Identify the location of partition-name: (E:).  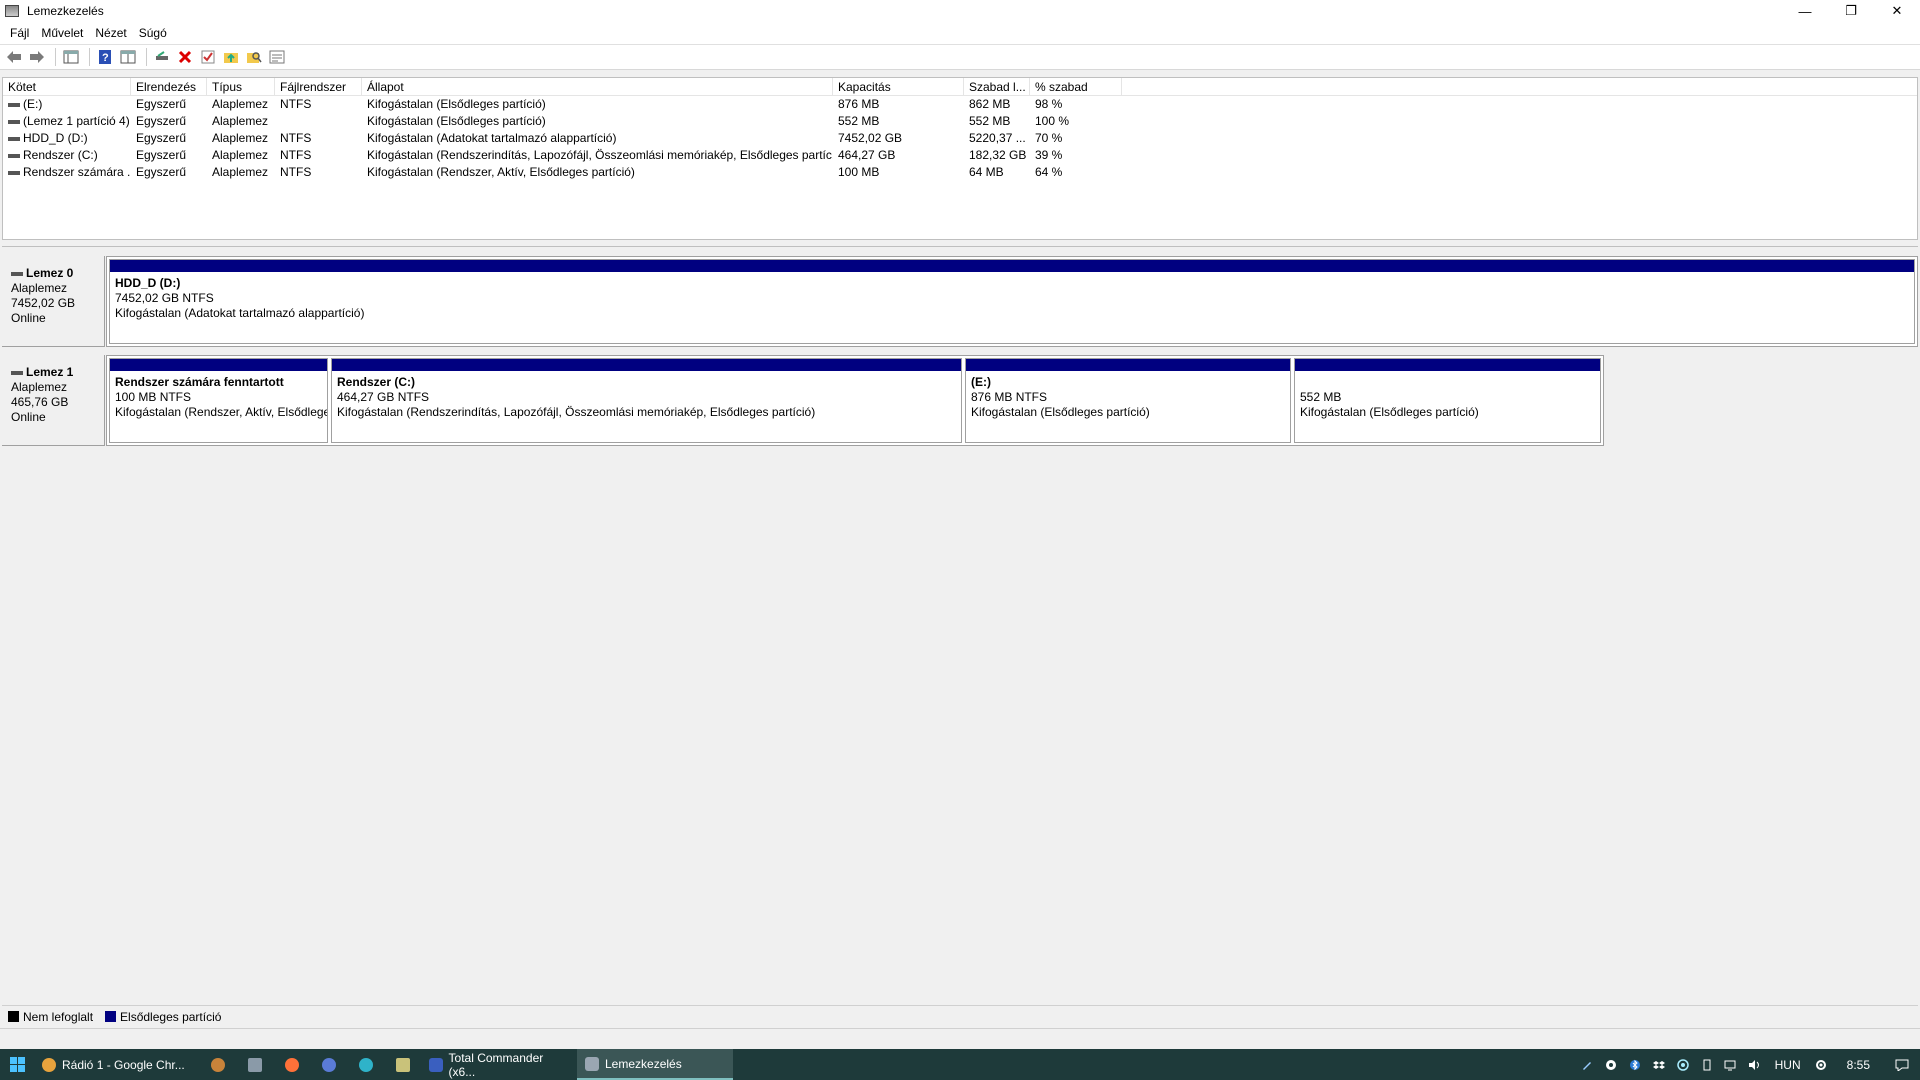
(981, 382).